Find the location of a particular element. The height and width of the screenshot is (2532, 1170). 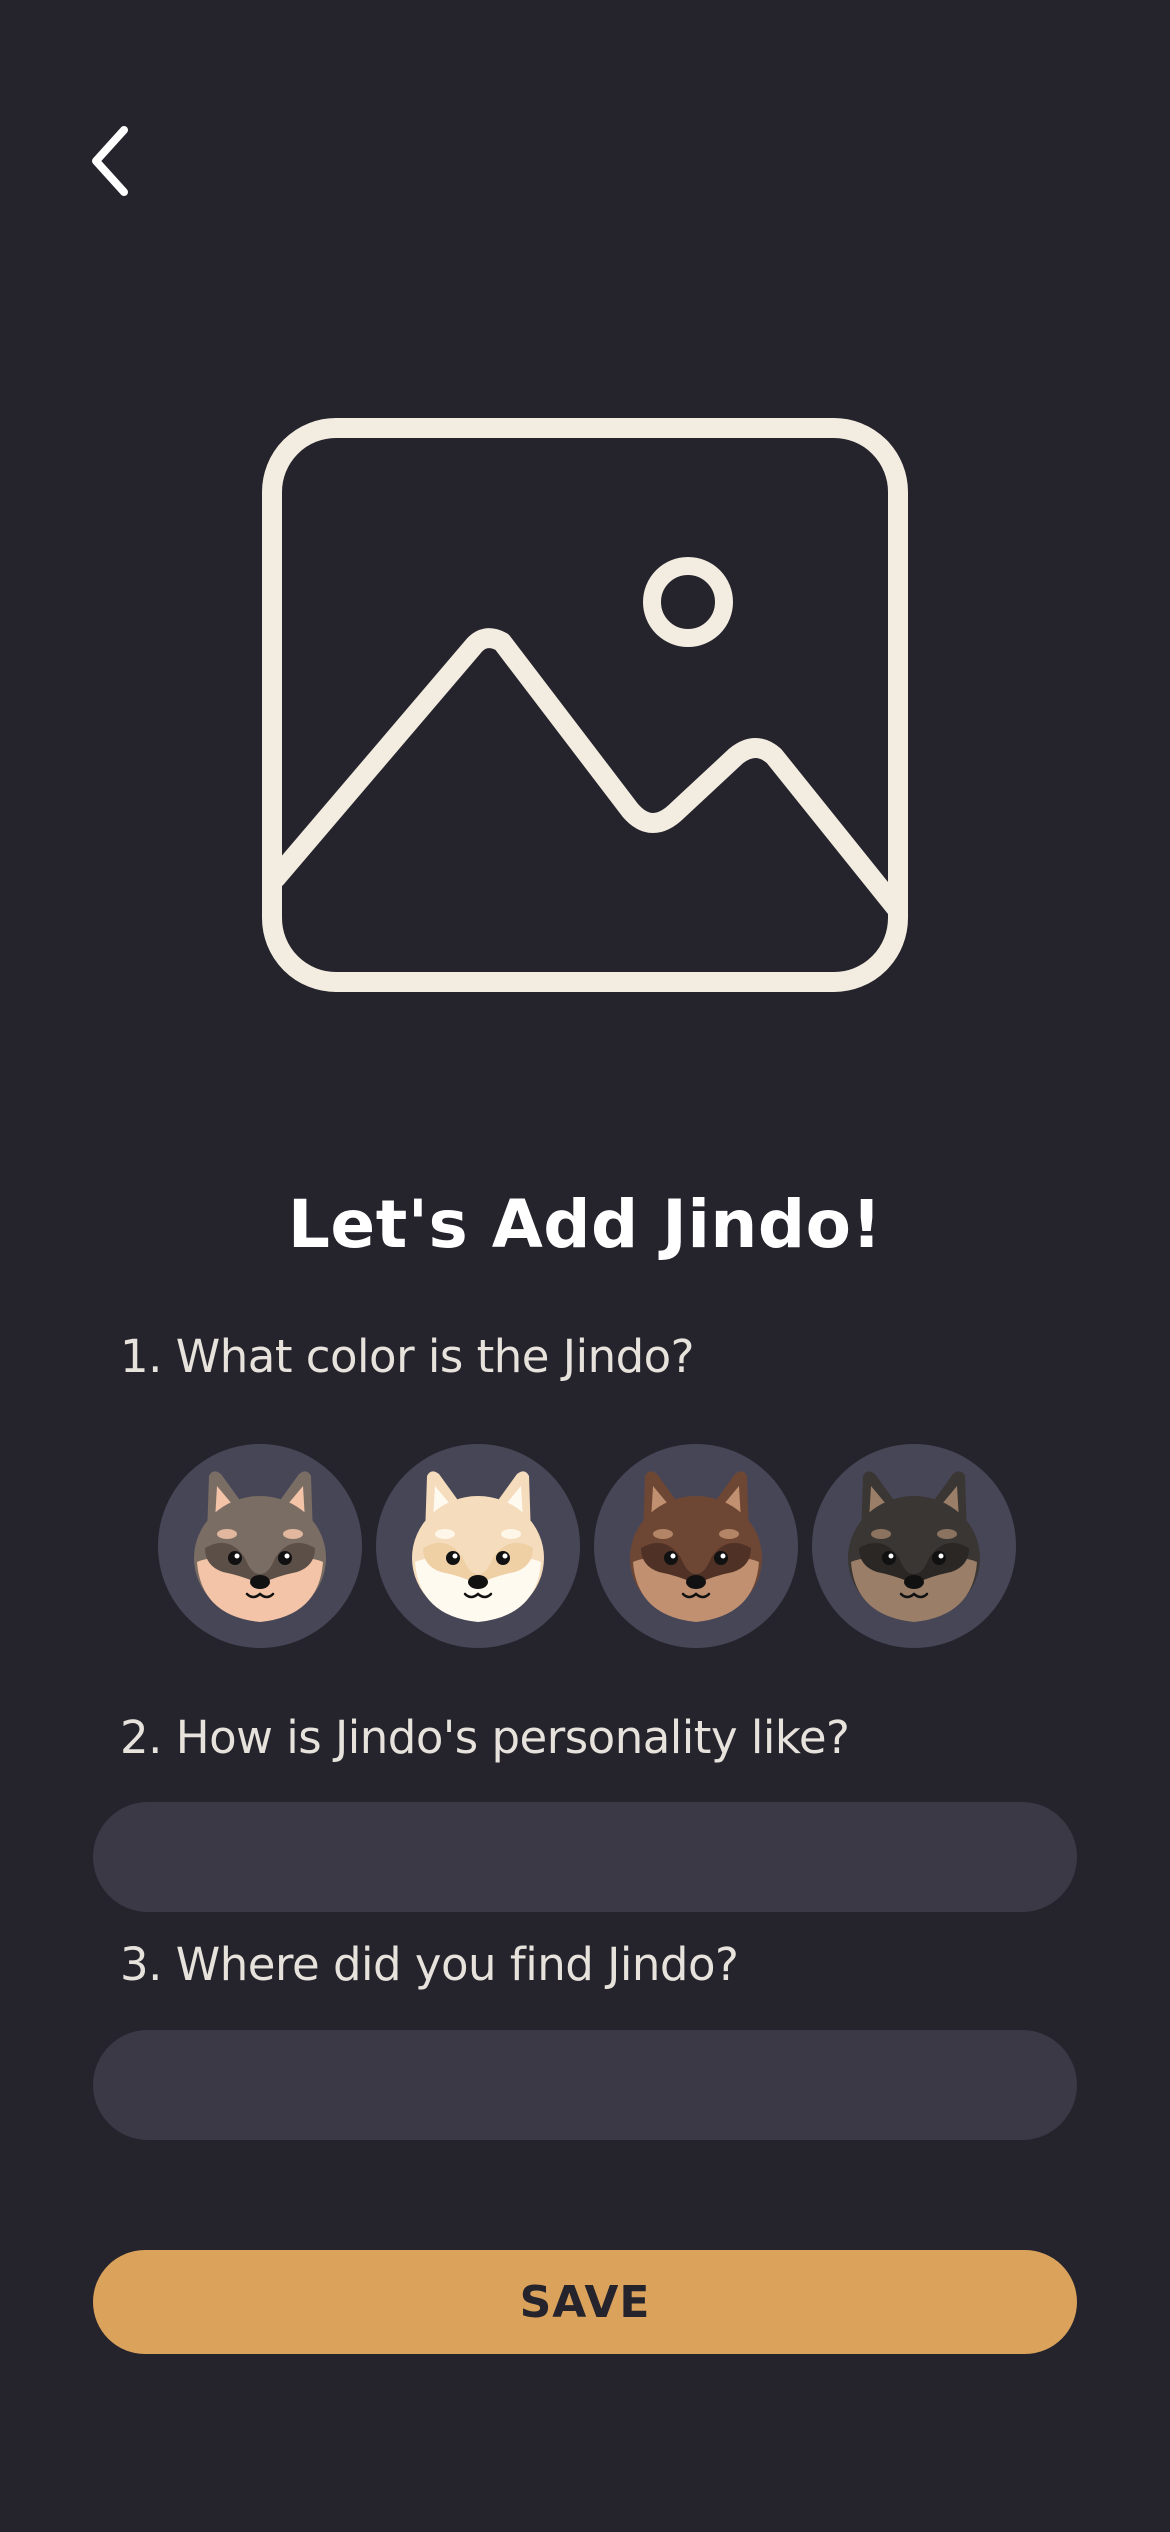

image-upload-placeholder is located at coordinates (585, 705).